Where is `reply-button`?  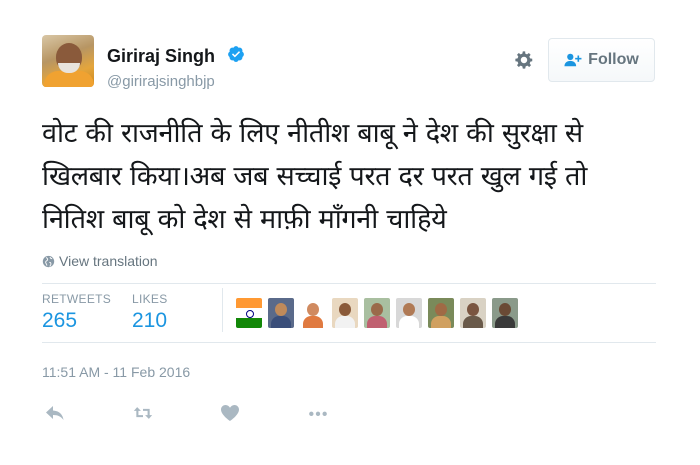 reply-button is located at coordinates (55, 413).